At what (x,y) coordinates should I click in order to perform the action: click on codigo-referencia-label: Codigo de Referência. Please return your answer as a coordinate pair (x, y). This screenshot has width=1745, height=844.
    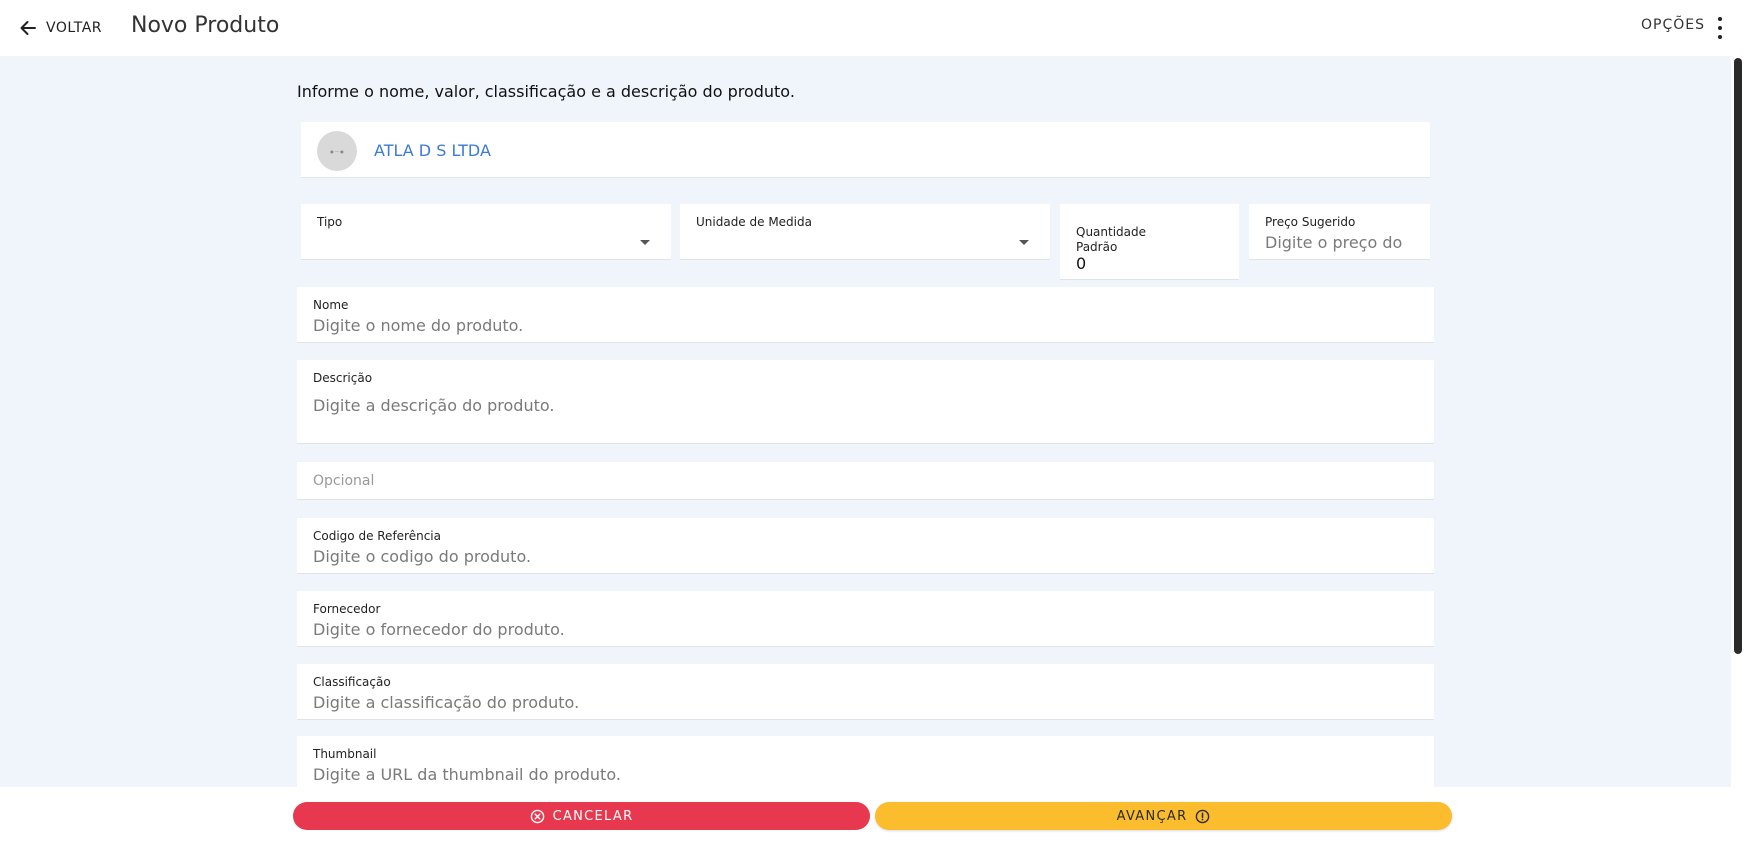
    Looking at the image, I should click on (377, 536).